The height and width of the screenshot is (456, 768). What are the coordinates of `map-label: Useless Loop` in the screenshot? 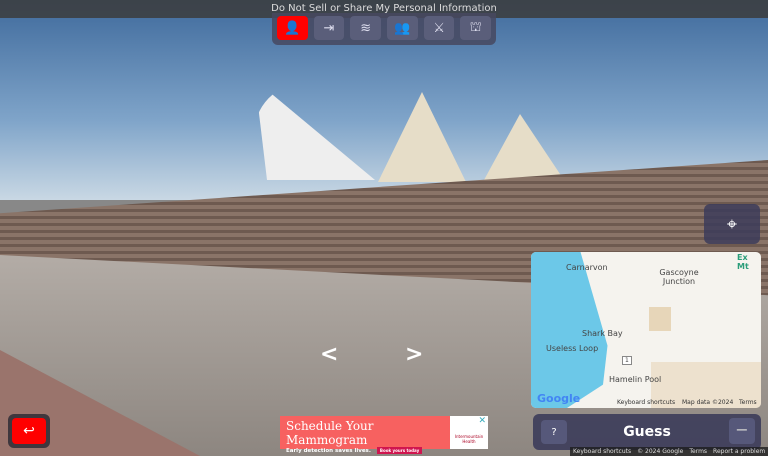 It's located at (572, 348).